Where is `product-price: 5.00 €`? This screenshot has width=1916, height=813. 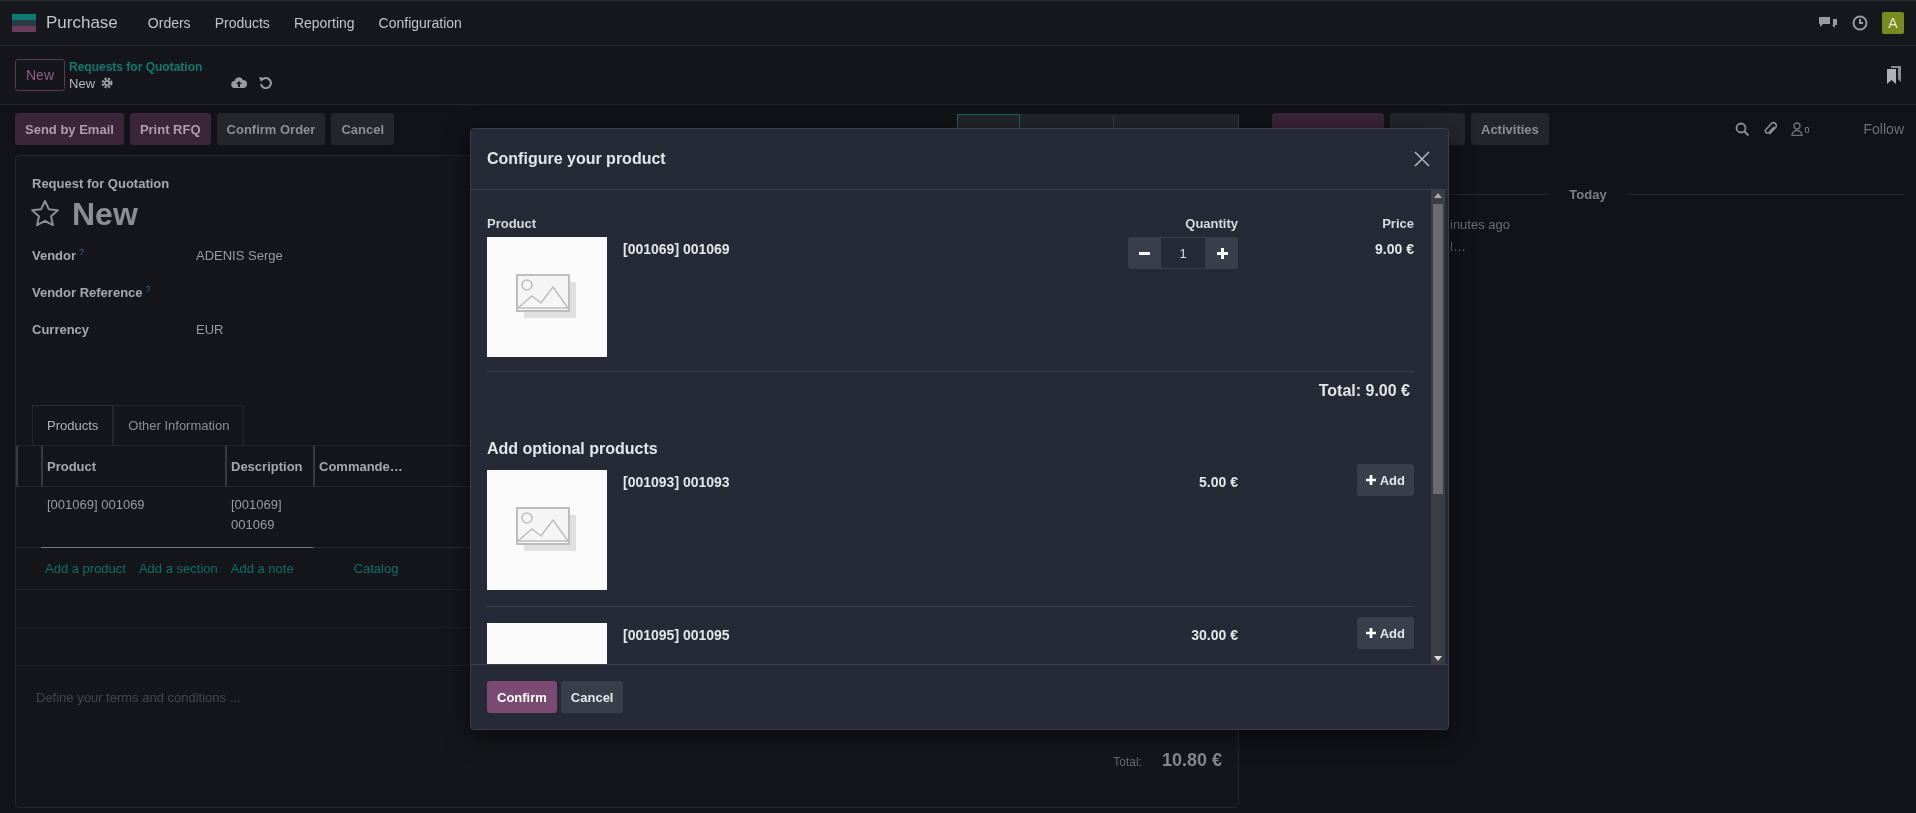
product-price: 5.00 € is located at coordinates (1218, 481).